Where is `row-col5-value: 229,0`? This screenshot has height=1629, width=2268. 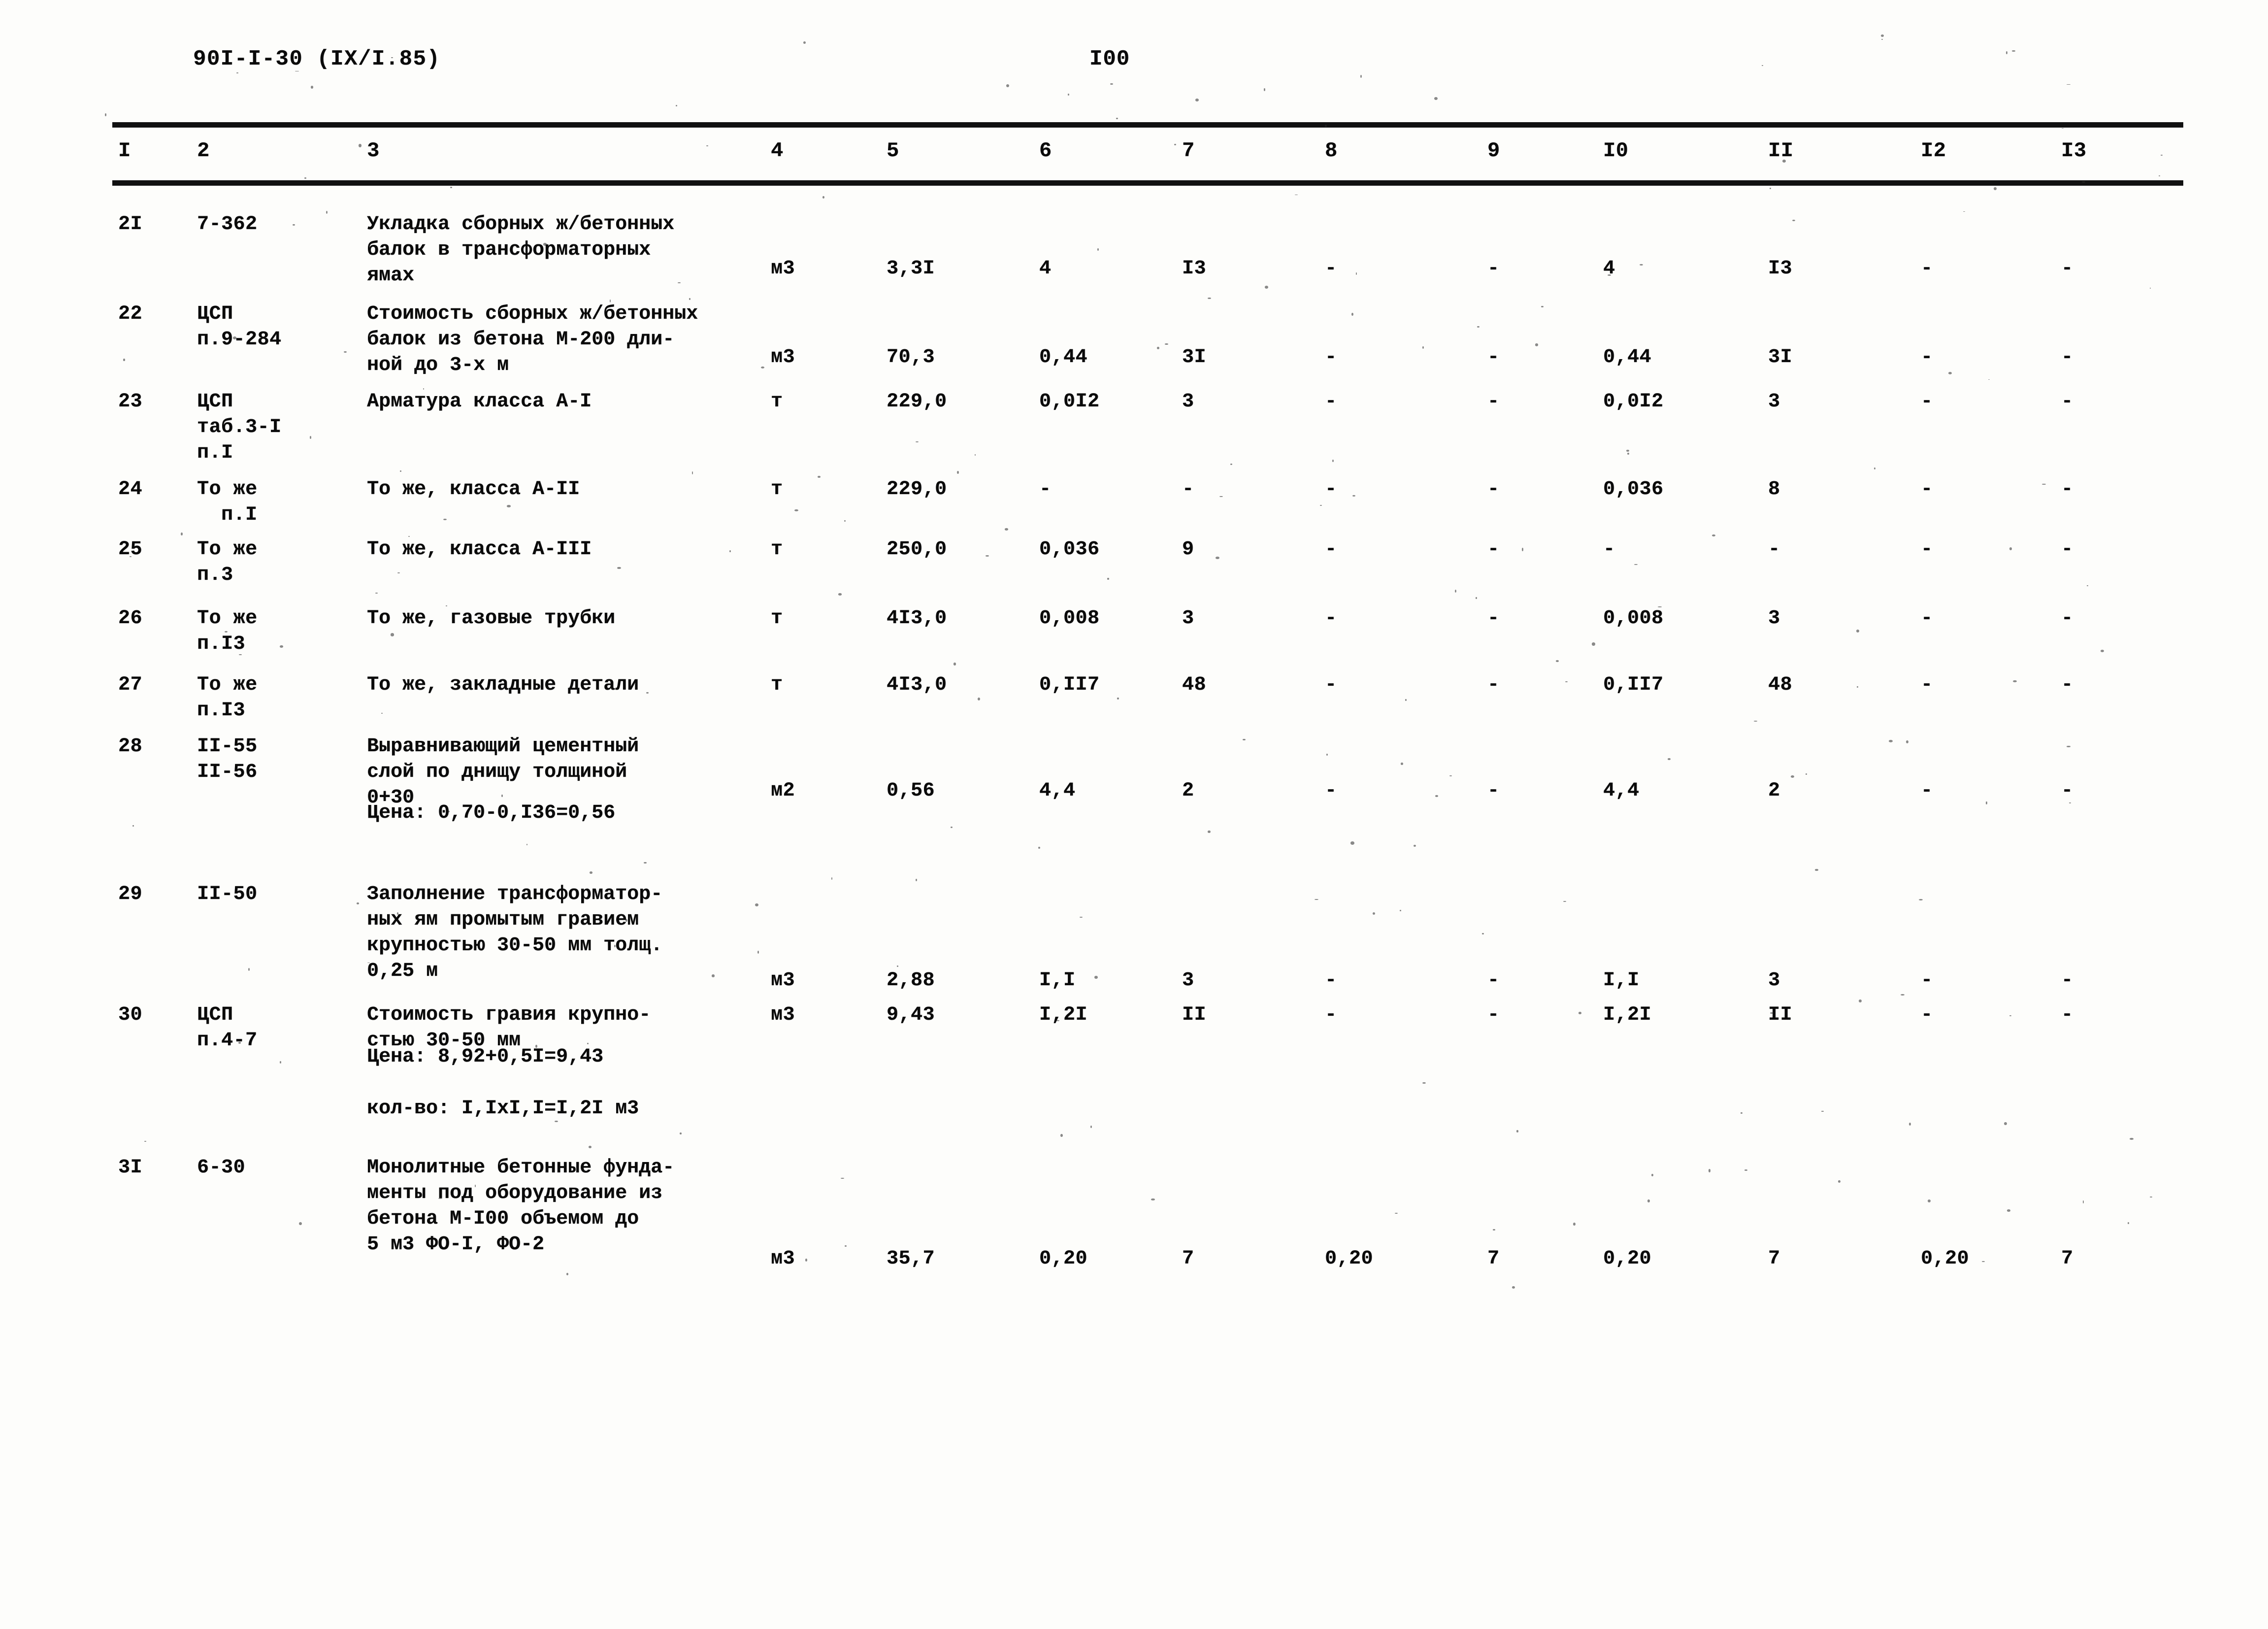
row-col5-value: 229,0 is located at coordinates (917, 402).